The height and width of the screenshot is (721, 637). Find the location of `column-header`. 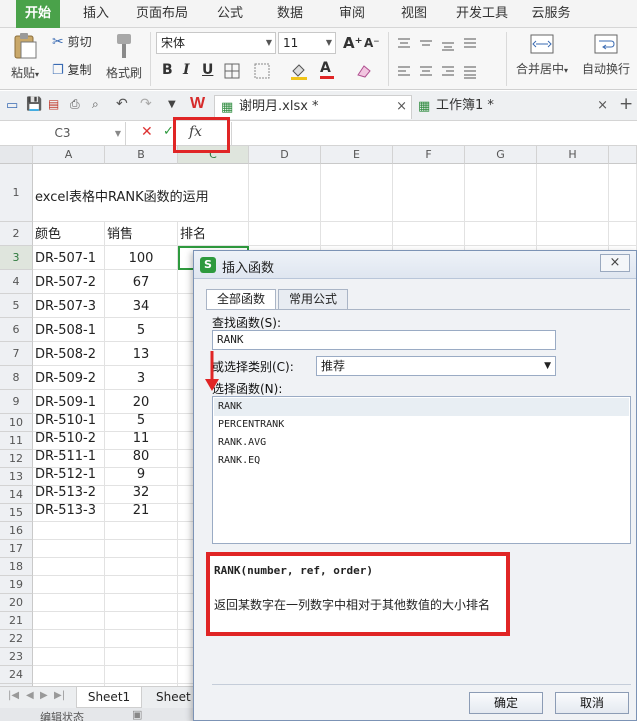

column-header is located at coordinates (623, 155).